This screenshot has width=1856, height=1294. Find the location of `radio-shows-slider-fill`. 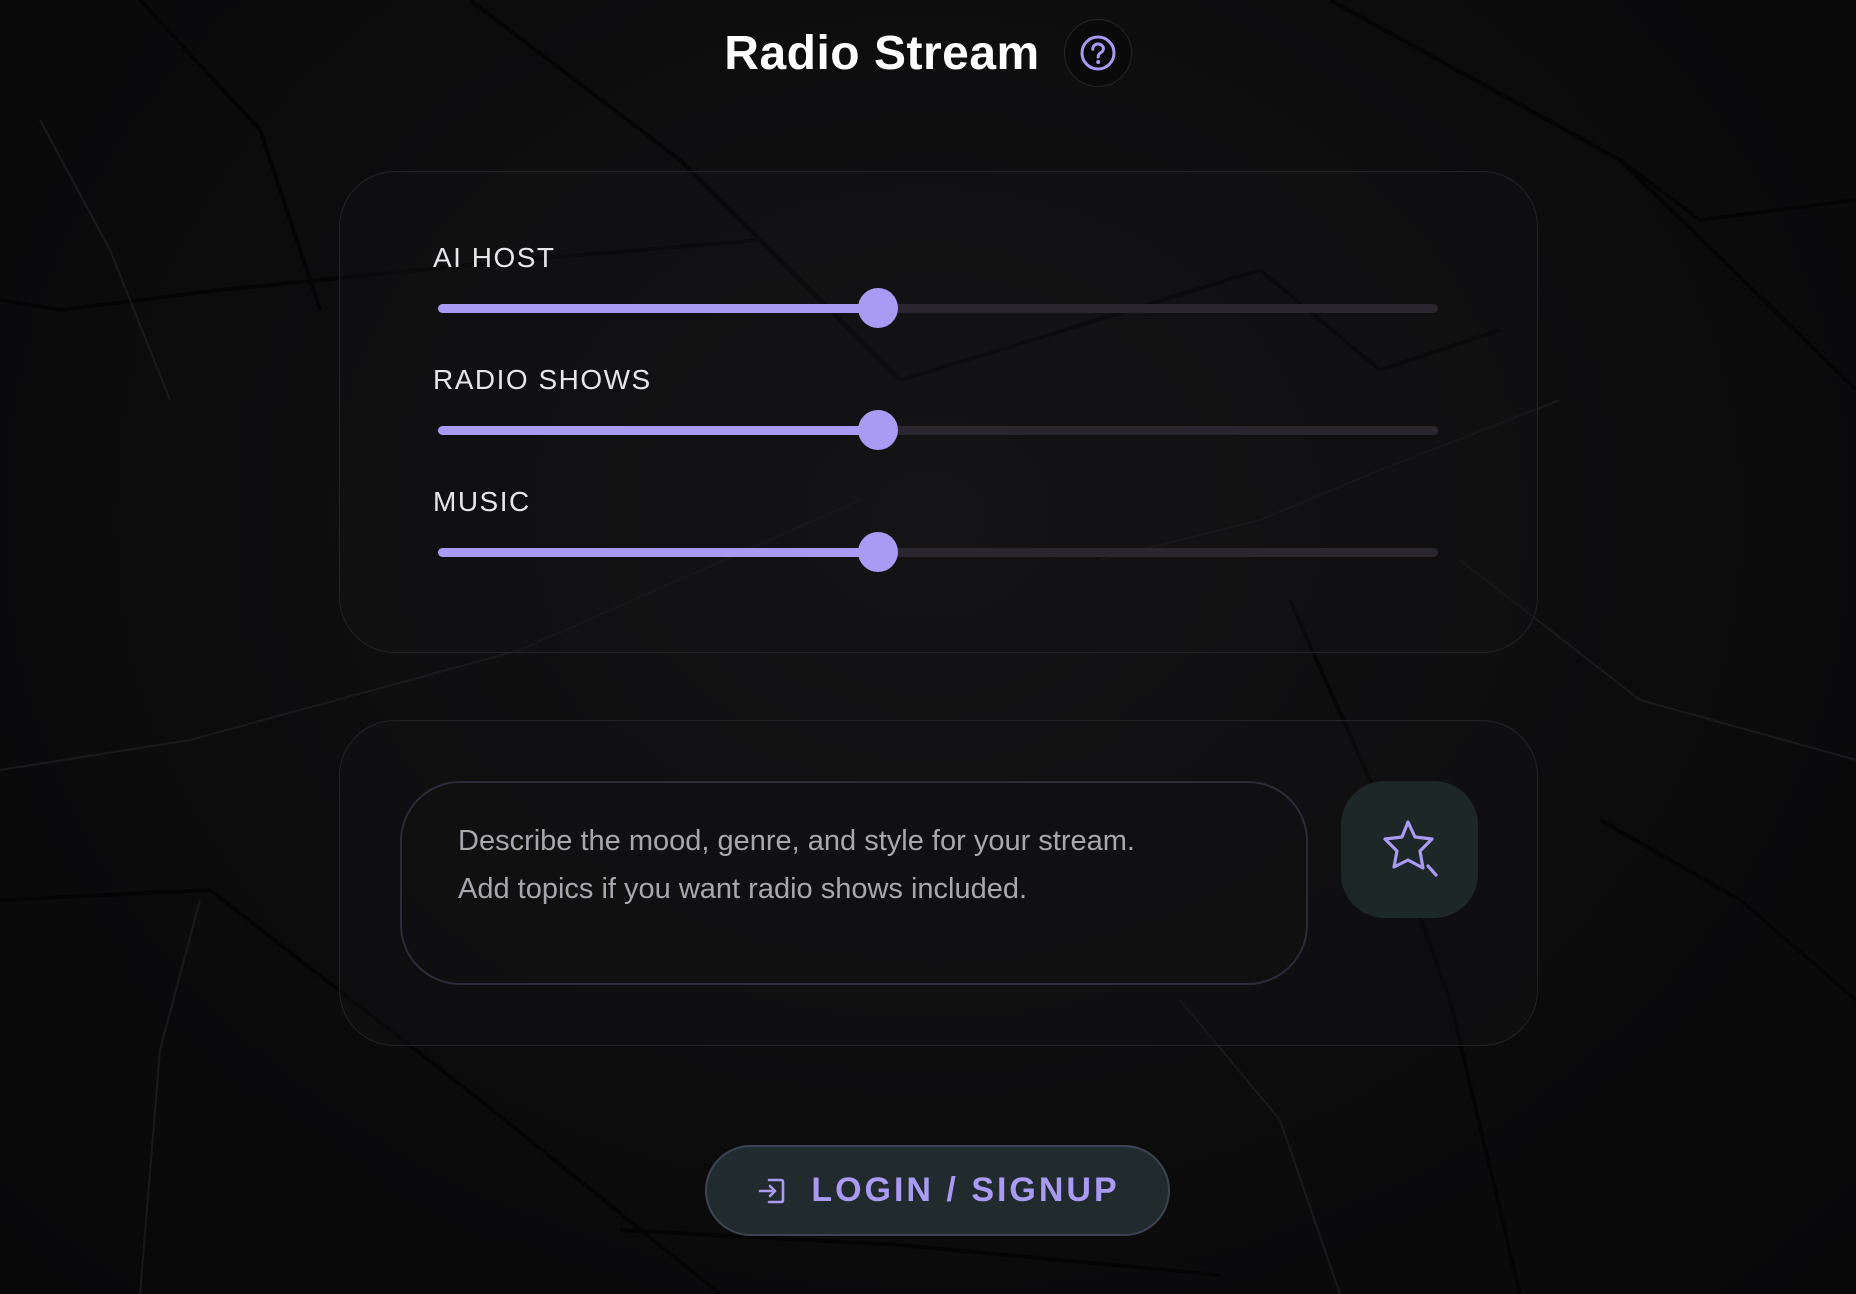

radio-shows-slider-fill is located at coordinates (658, 430).